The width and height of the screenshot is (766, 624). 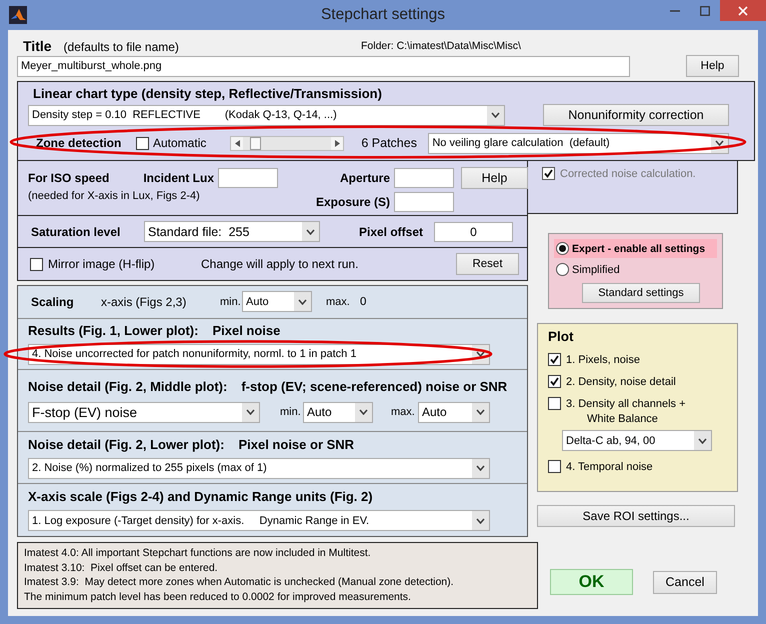 I want to click on field-label: Exposure (S), so click(x=353, y=201).